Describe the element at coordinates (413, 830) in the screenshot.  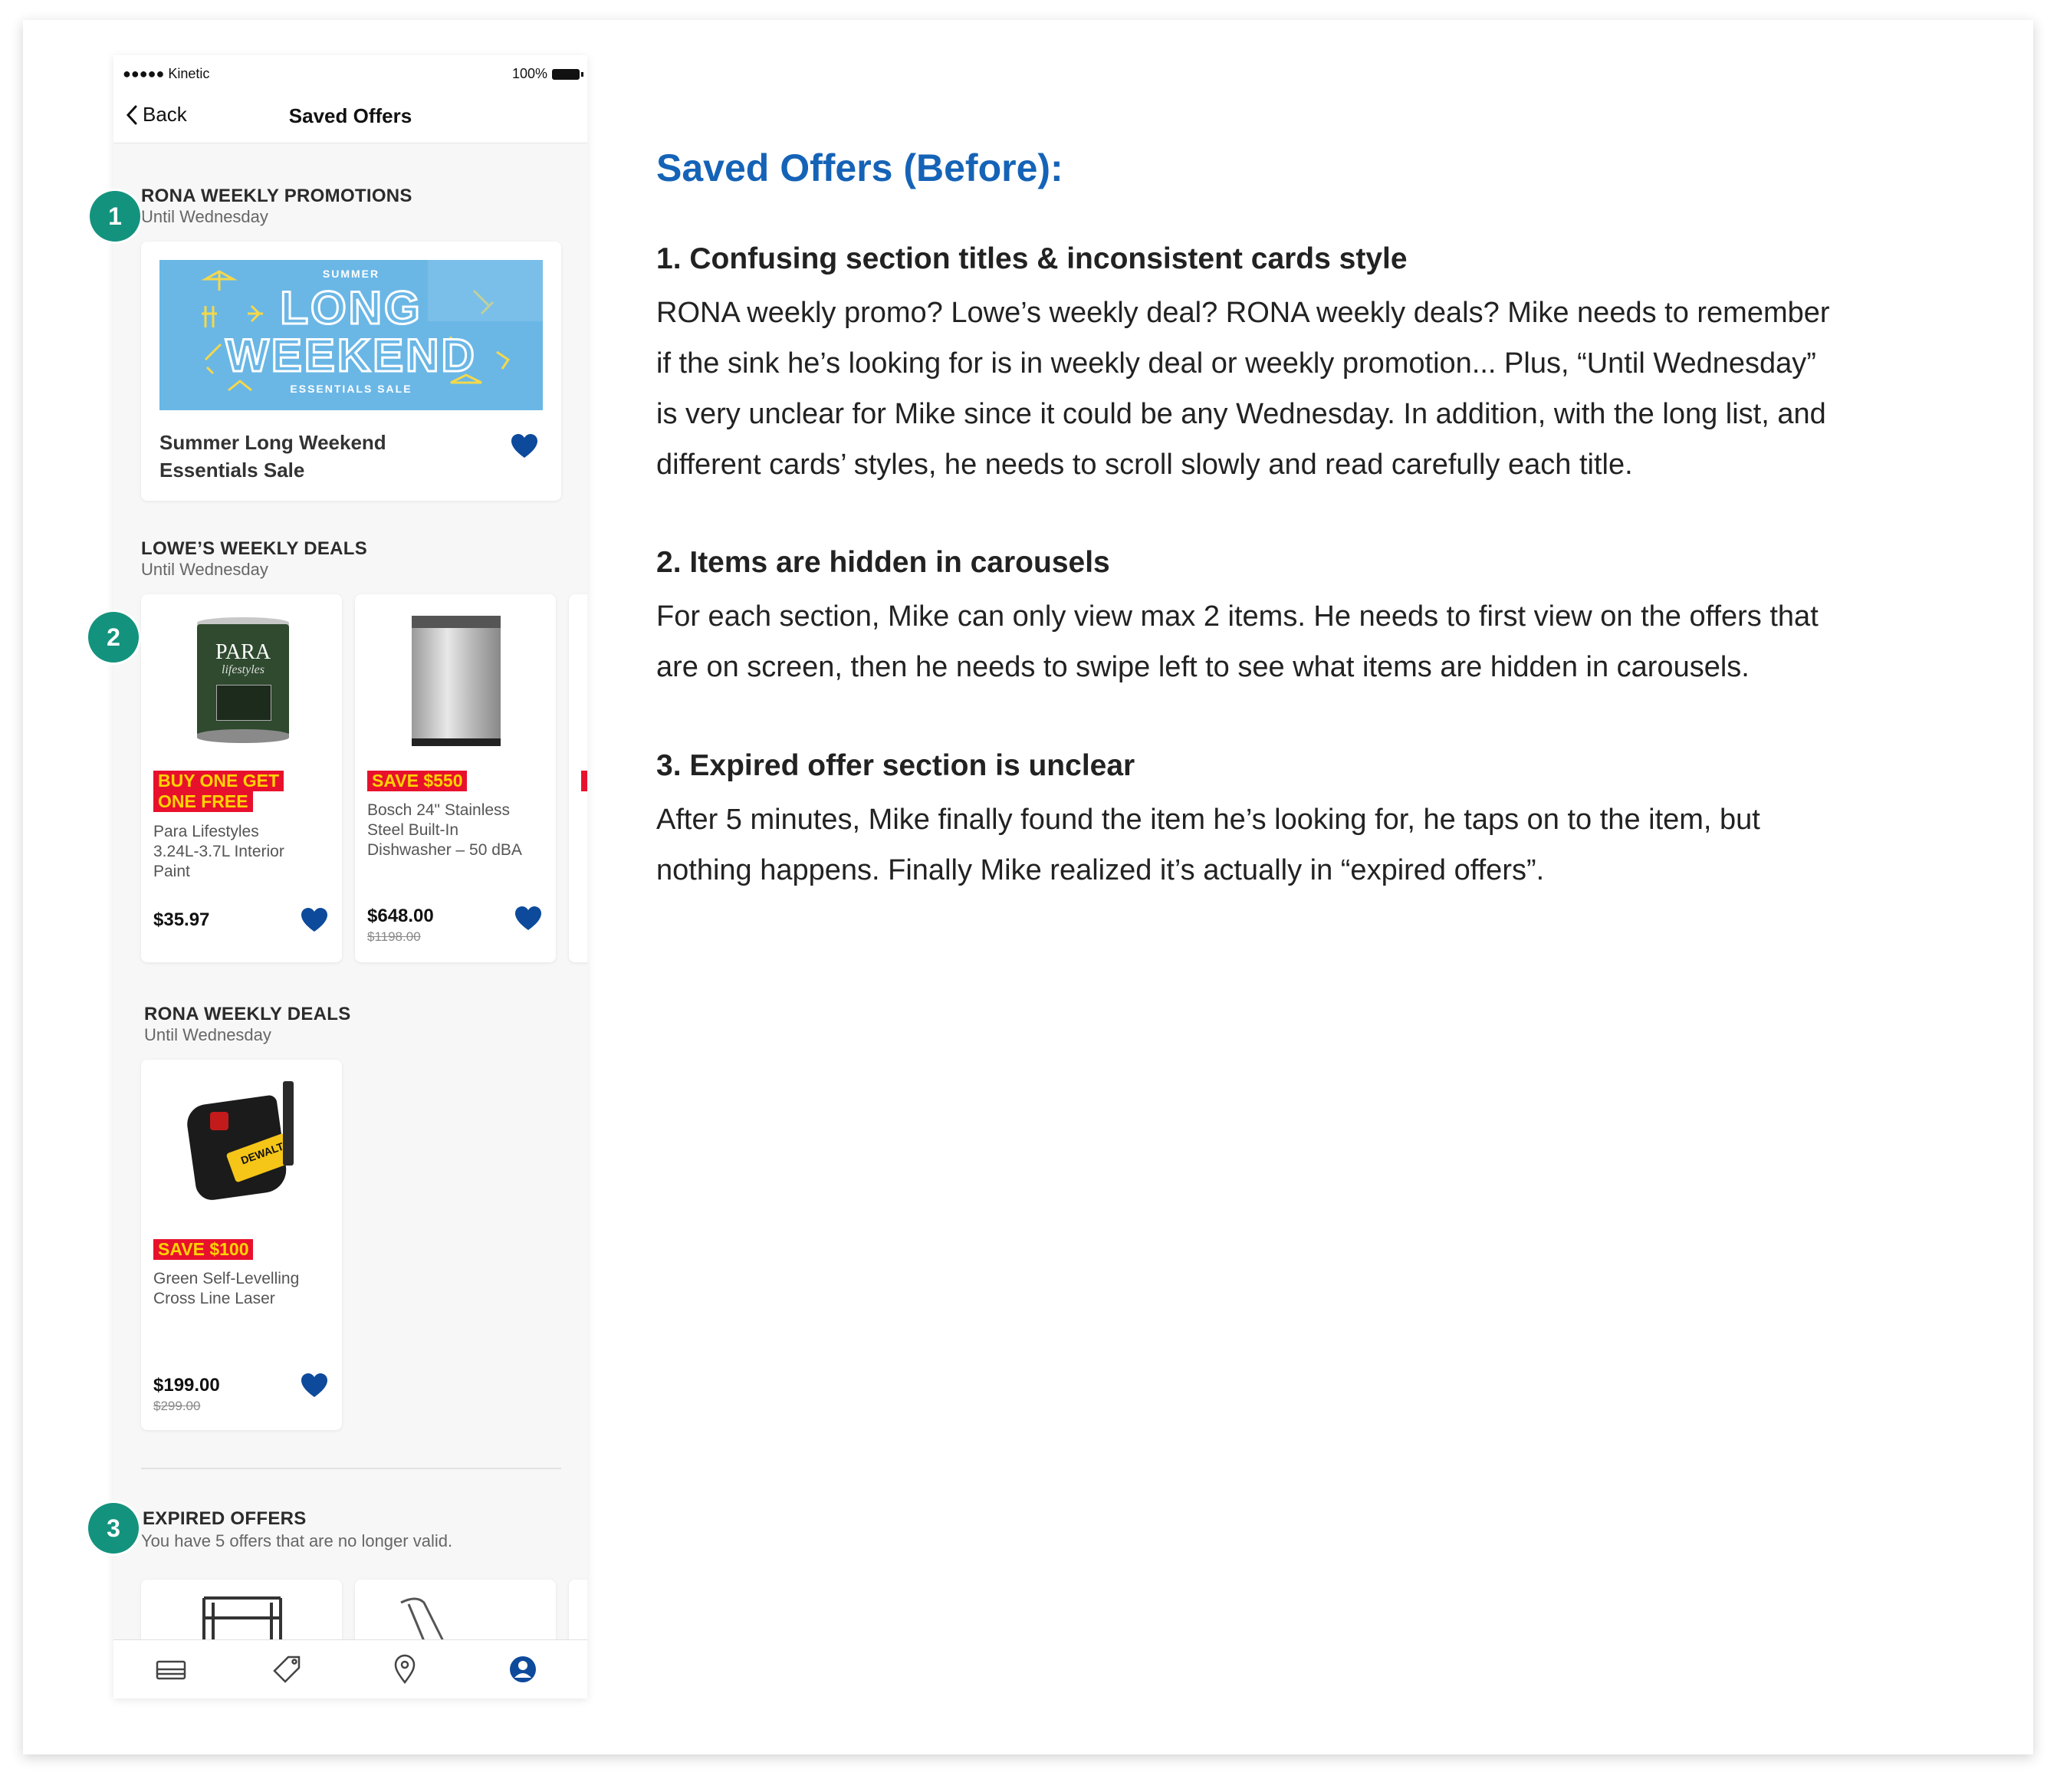
I see `product-name-line2: Steel Built-In` at that location.